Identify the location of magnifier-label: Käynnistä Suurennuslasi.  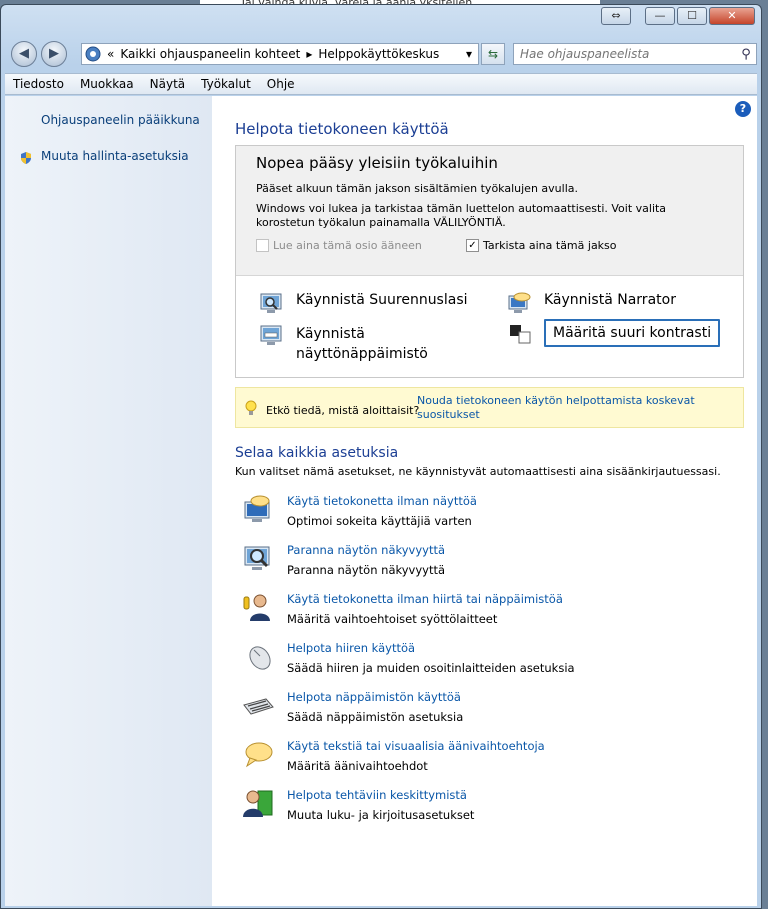
(382, 300).